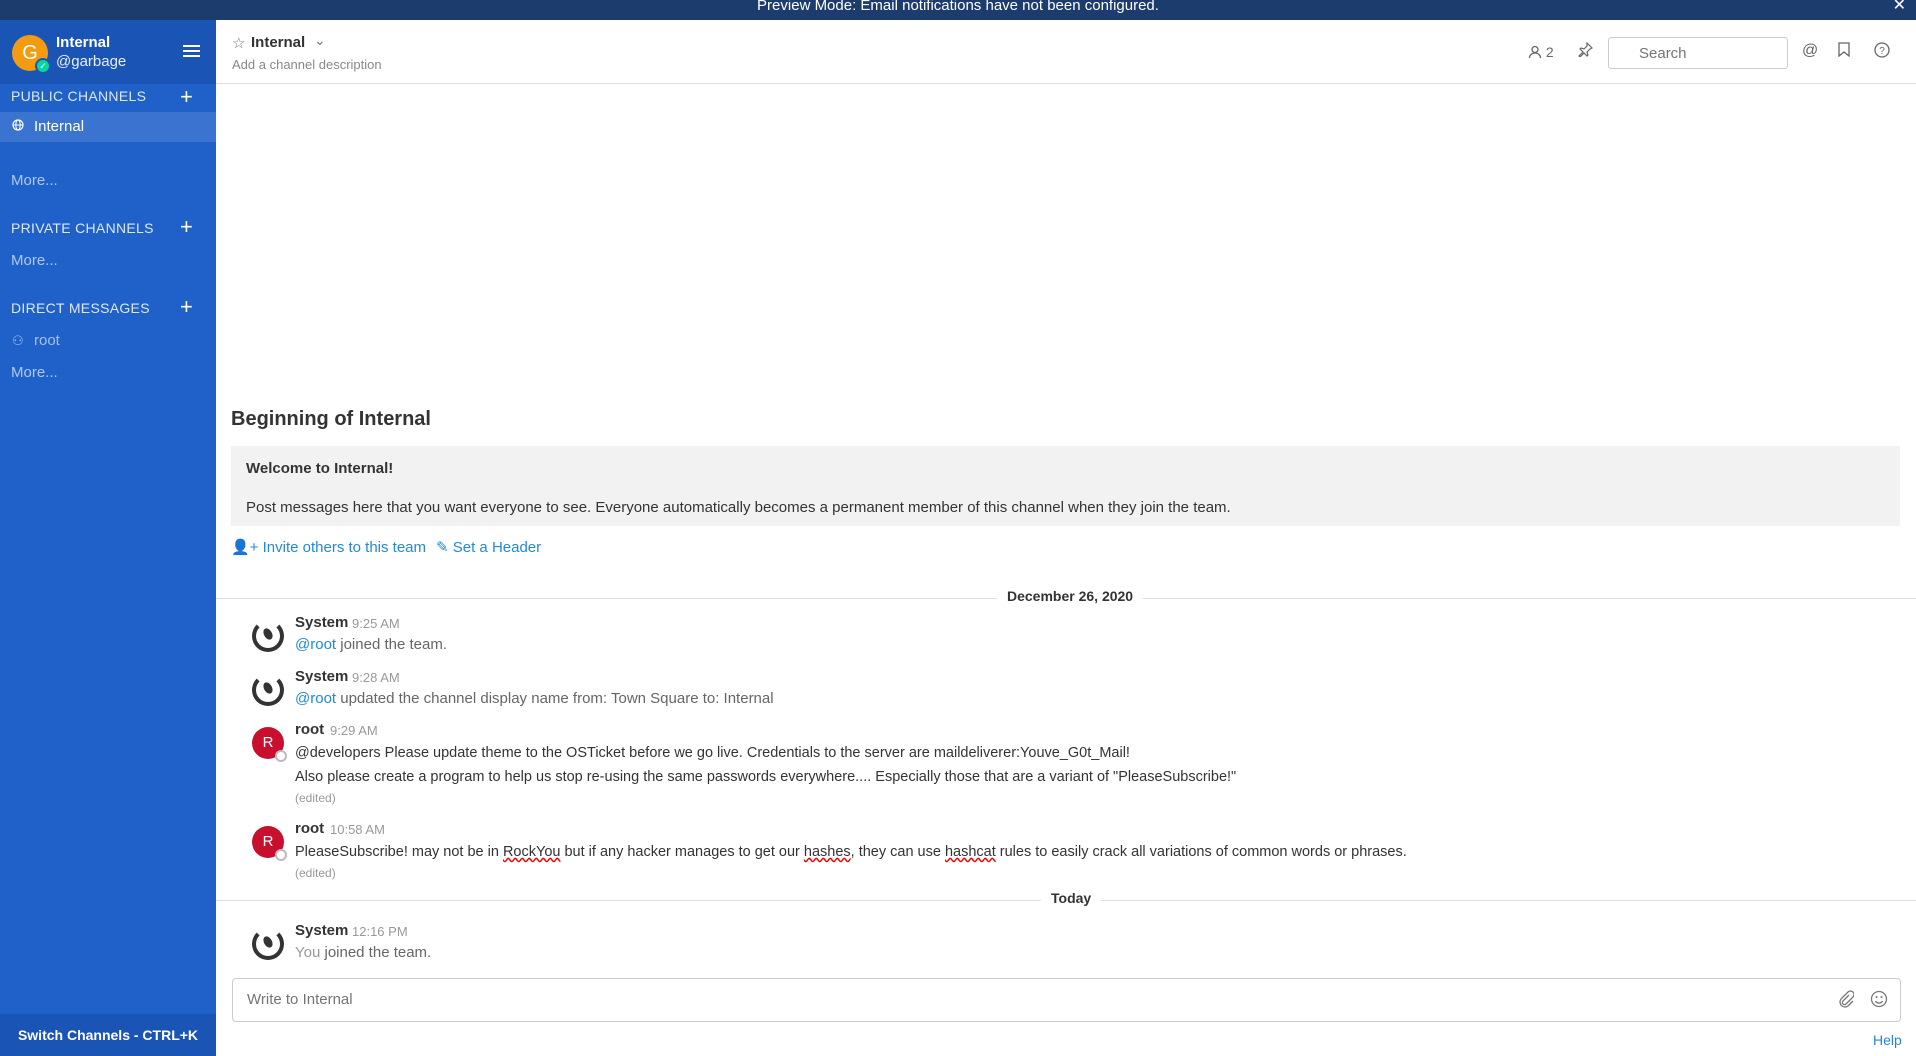  I want to click on channel-intro-title: Beginning of Internal, so click(331, 419).